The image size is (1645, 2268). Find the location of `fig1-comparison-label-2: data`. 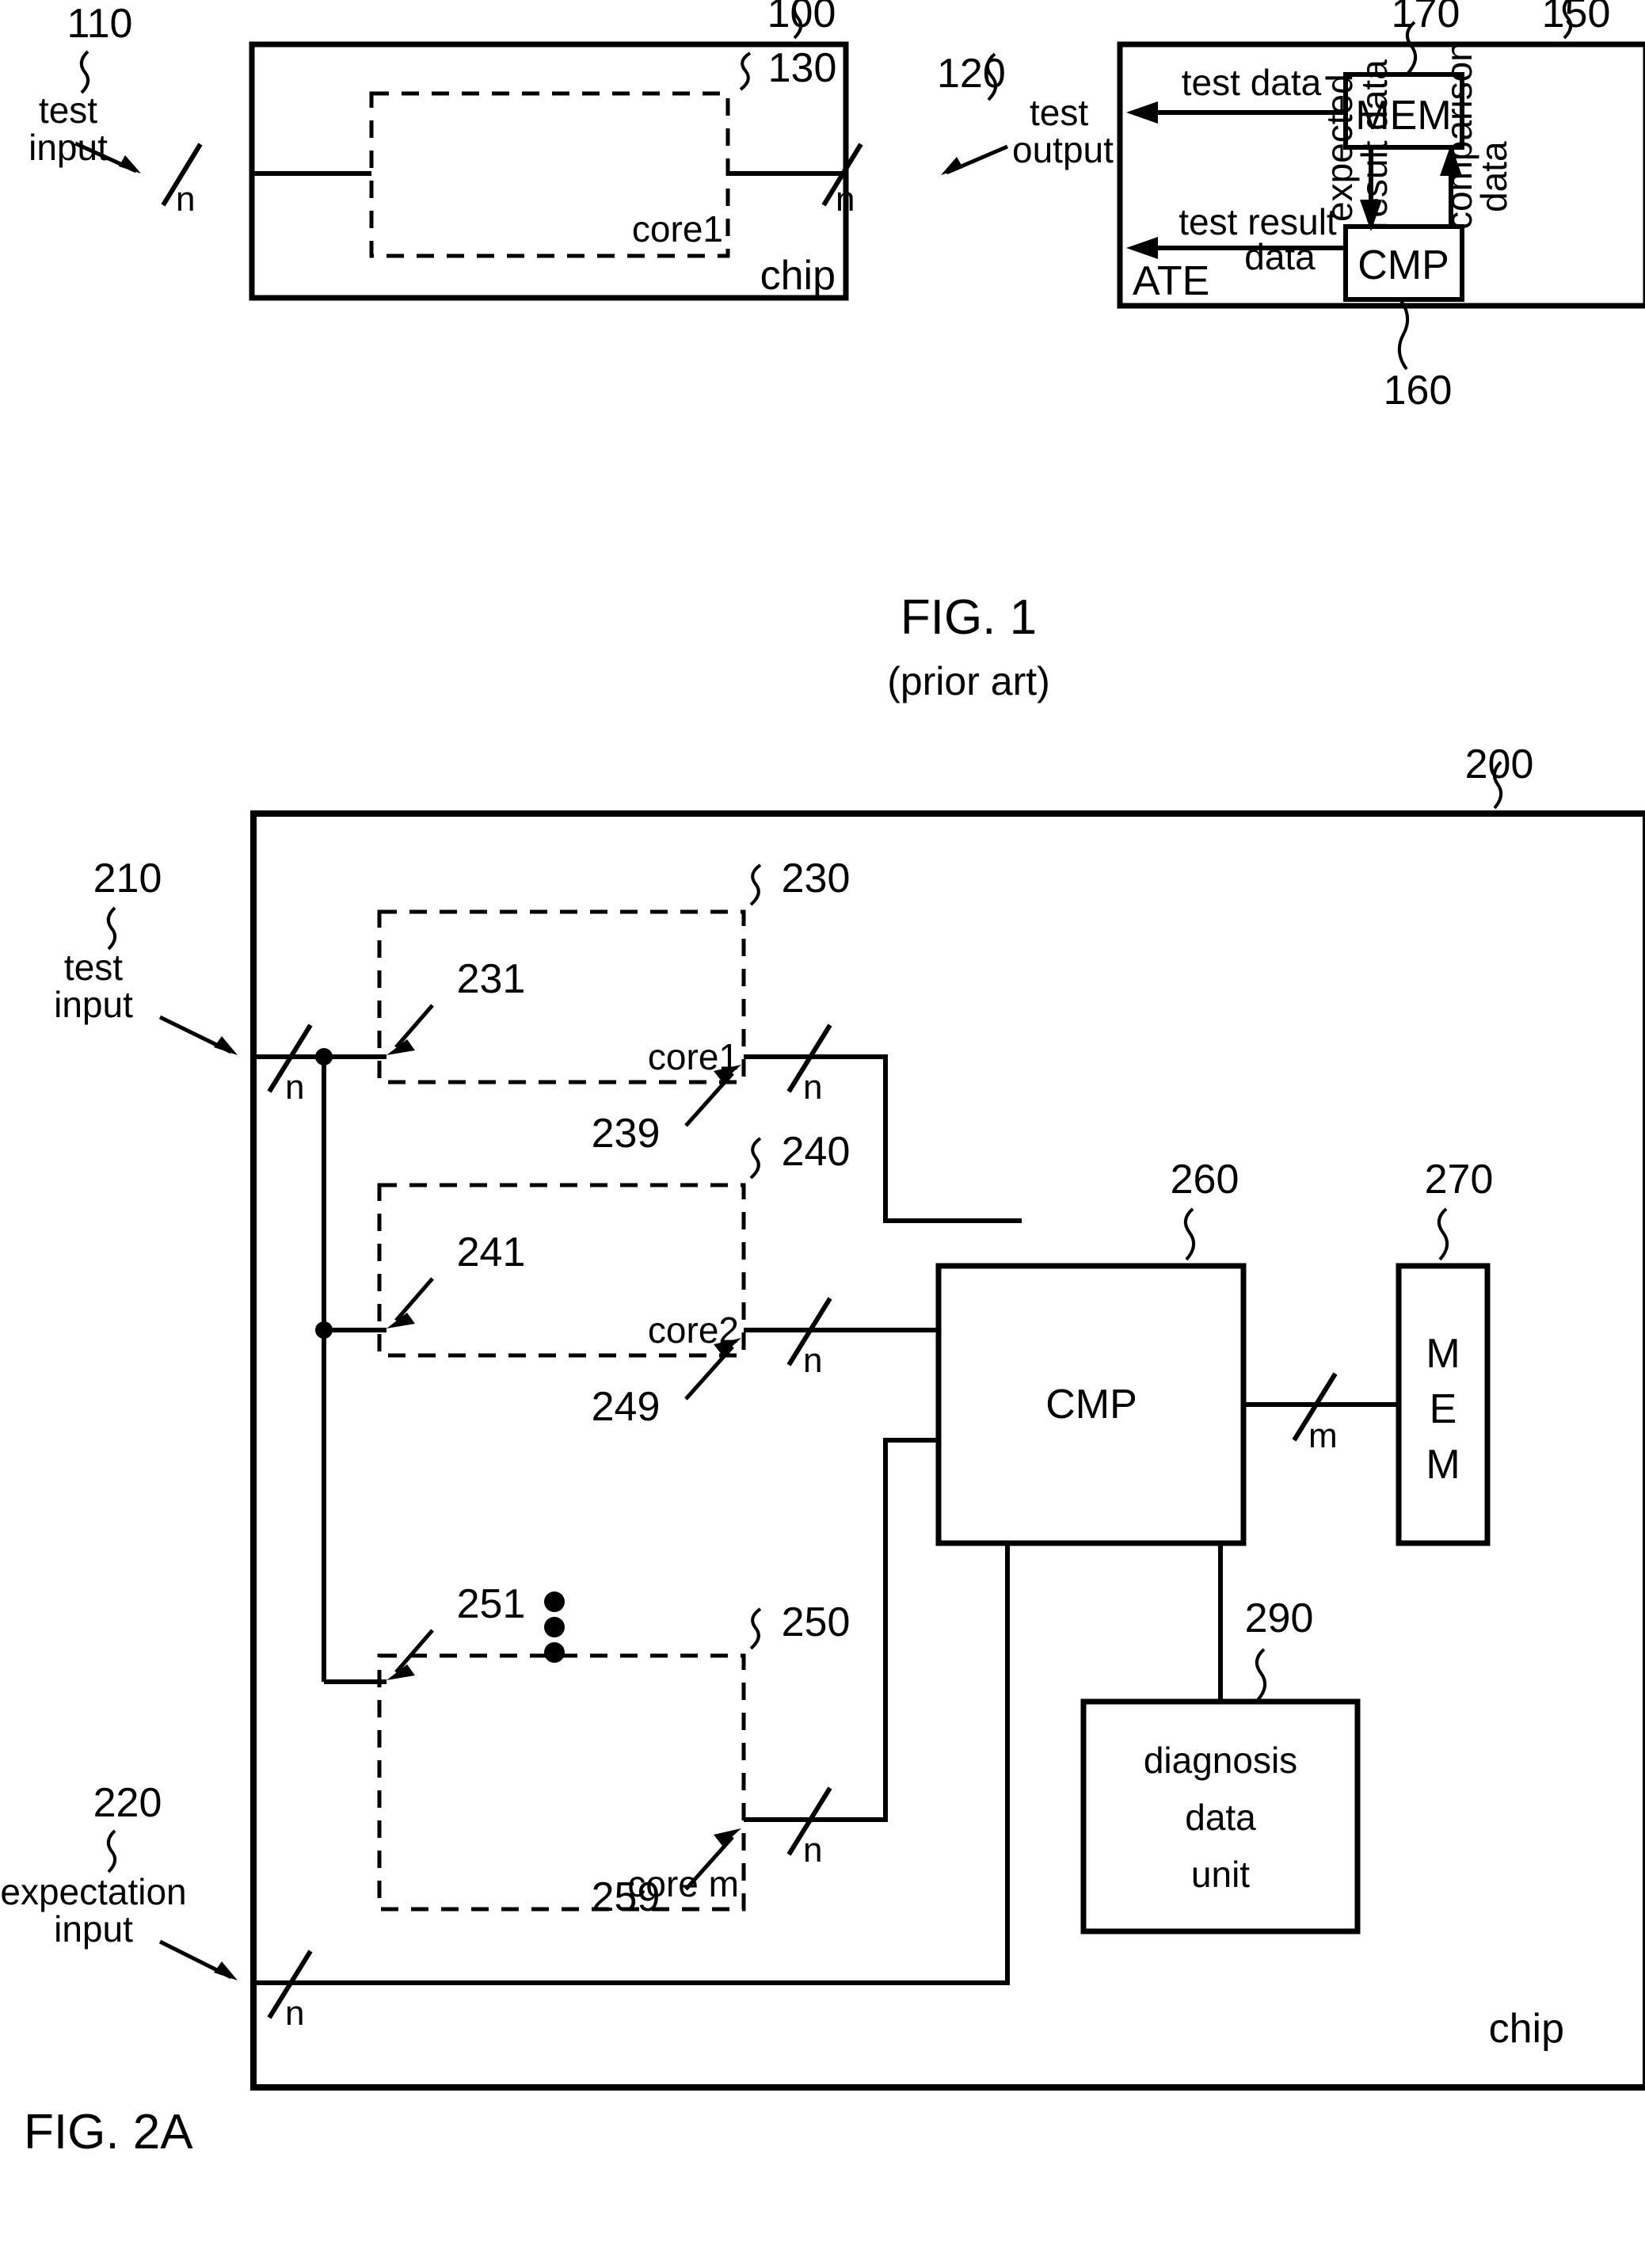

fig1-comparison-label-2: data is located at coordinates (1493, 176).